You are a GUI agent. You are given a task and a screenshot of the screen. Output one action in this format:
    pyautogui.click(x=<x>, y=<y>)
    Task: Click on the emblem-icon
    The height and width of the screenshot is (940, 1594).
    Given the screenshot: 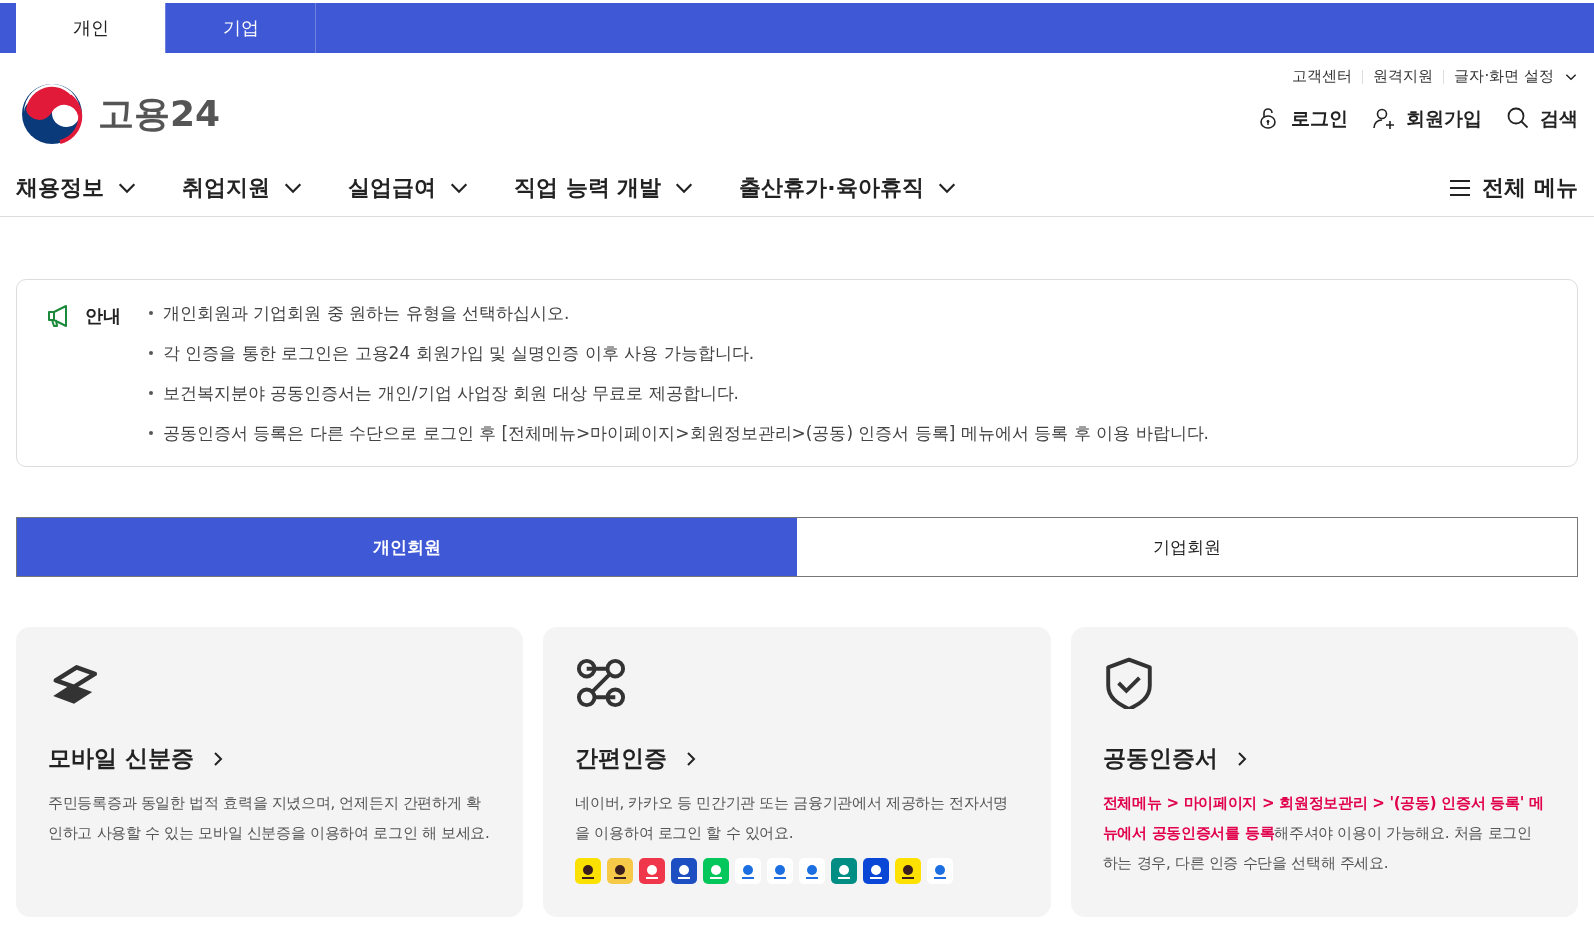 What is the action you would take?
    pyautogui.click(x=52, y=114)
    